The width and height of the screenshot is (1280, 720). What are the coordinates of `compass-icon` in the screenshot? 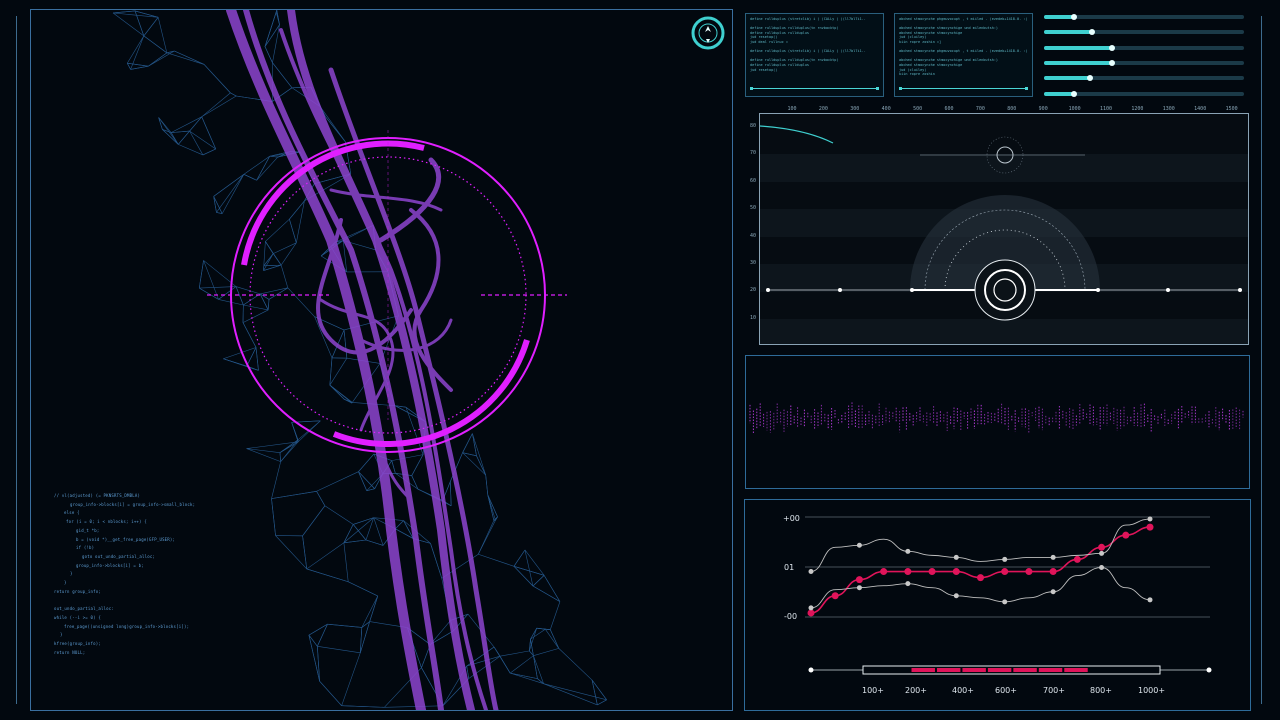 It's located at (708, 33).